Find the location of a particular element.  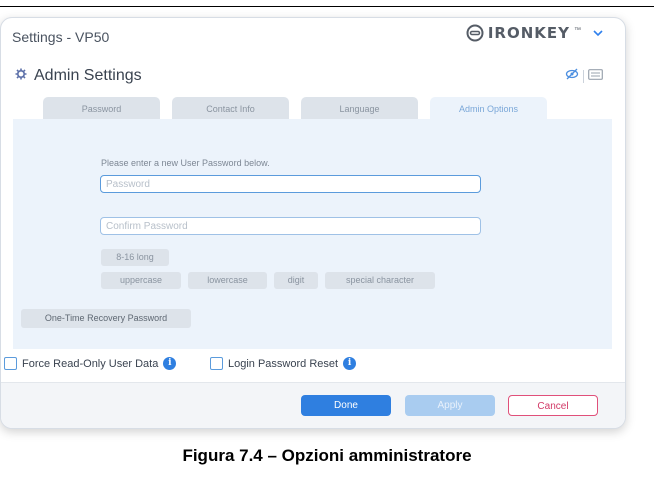

one-time-recovery-password-button: One-Time Recovery Password is located at coordinates (106, 318).